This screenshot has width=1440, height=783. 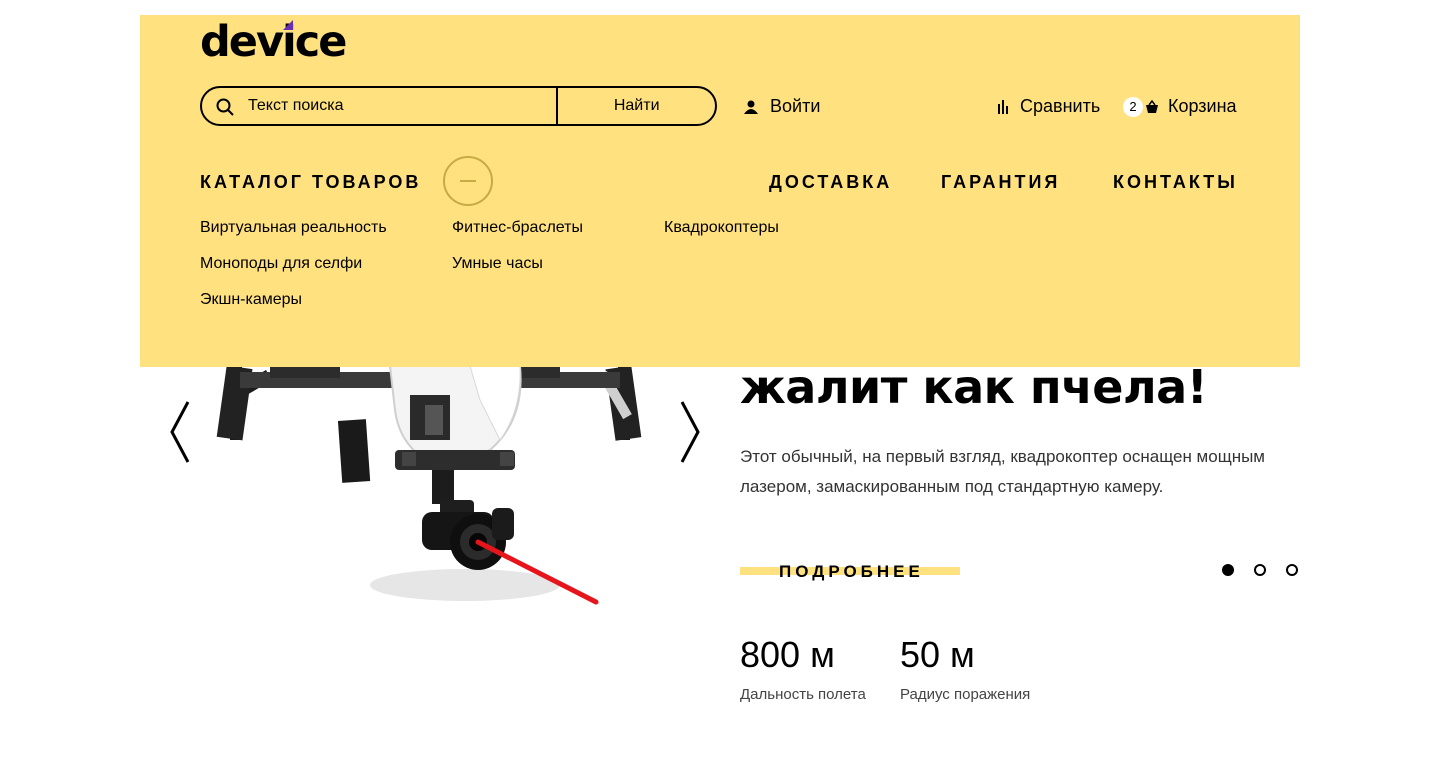 I want to click on logo: device, so click(x=273, y=42).